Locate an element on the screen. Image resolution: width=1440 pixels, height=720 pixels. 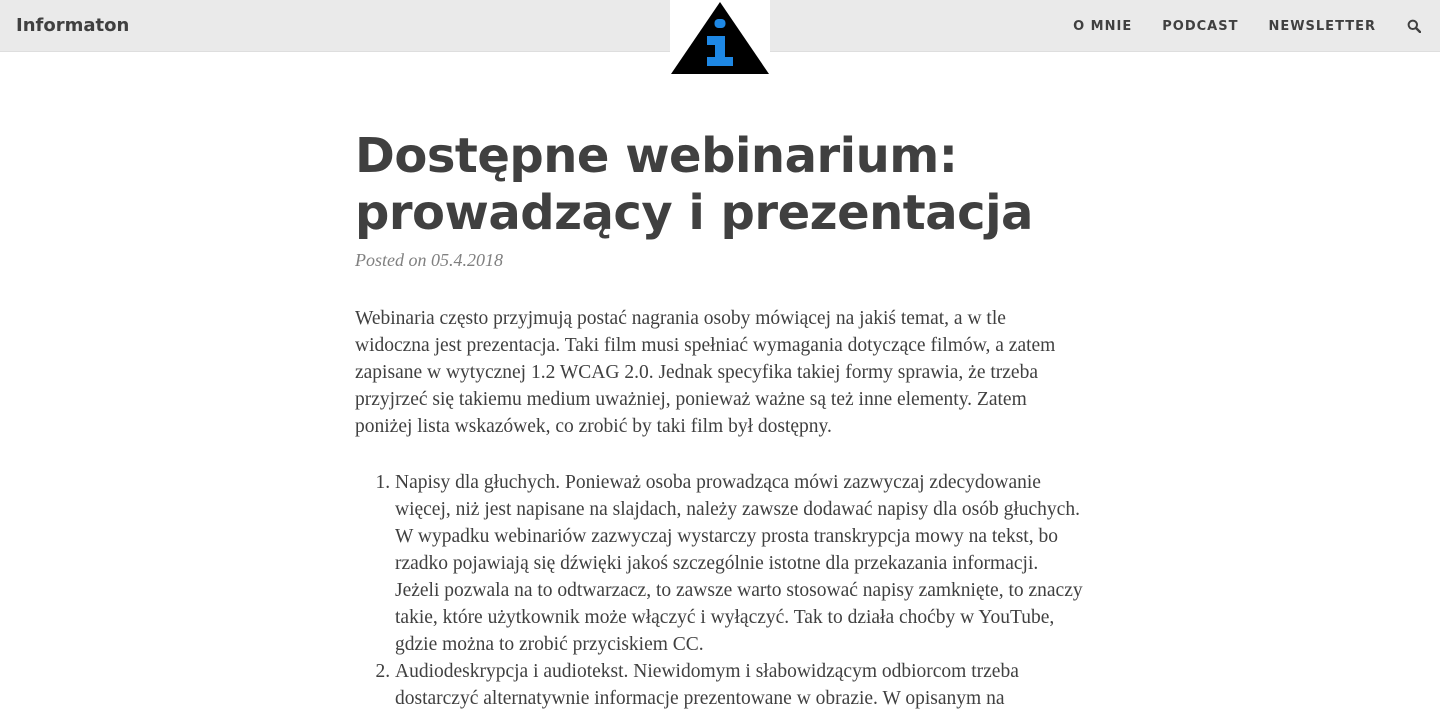
search-icon is located at coordinates (1414, 26).